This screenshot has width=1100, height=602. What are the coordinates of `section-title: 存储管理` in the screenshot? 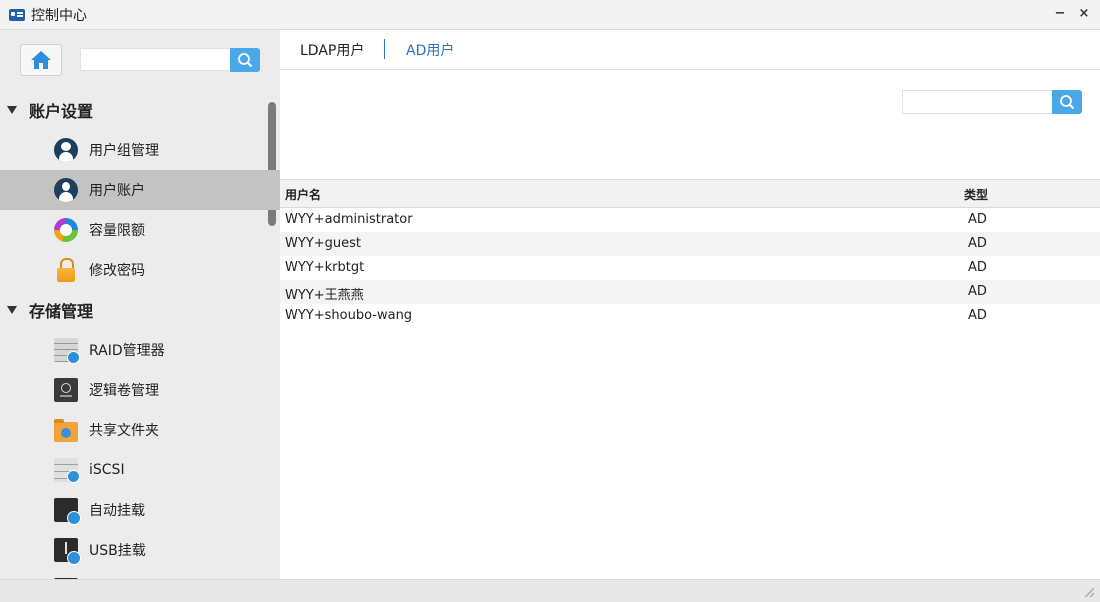 It's located at (61, 311).